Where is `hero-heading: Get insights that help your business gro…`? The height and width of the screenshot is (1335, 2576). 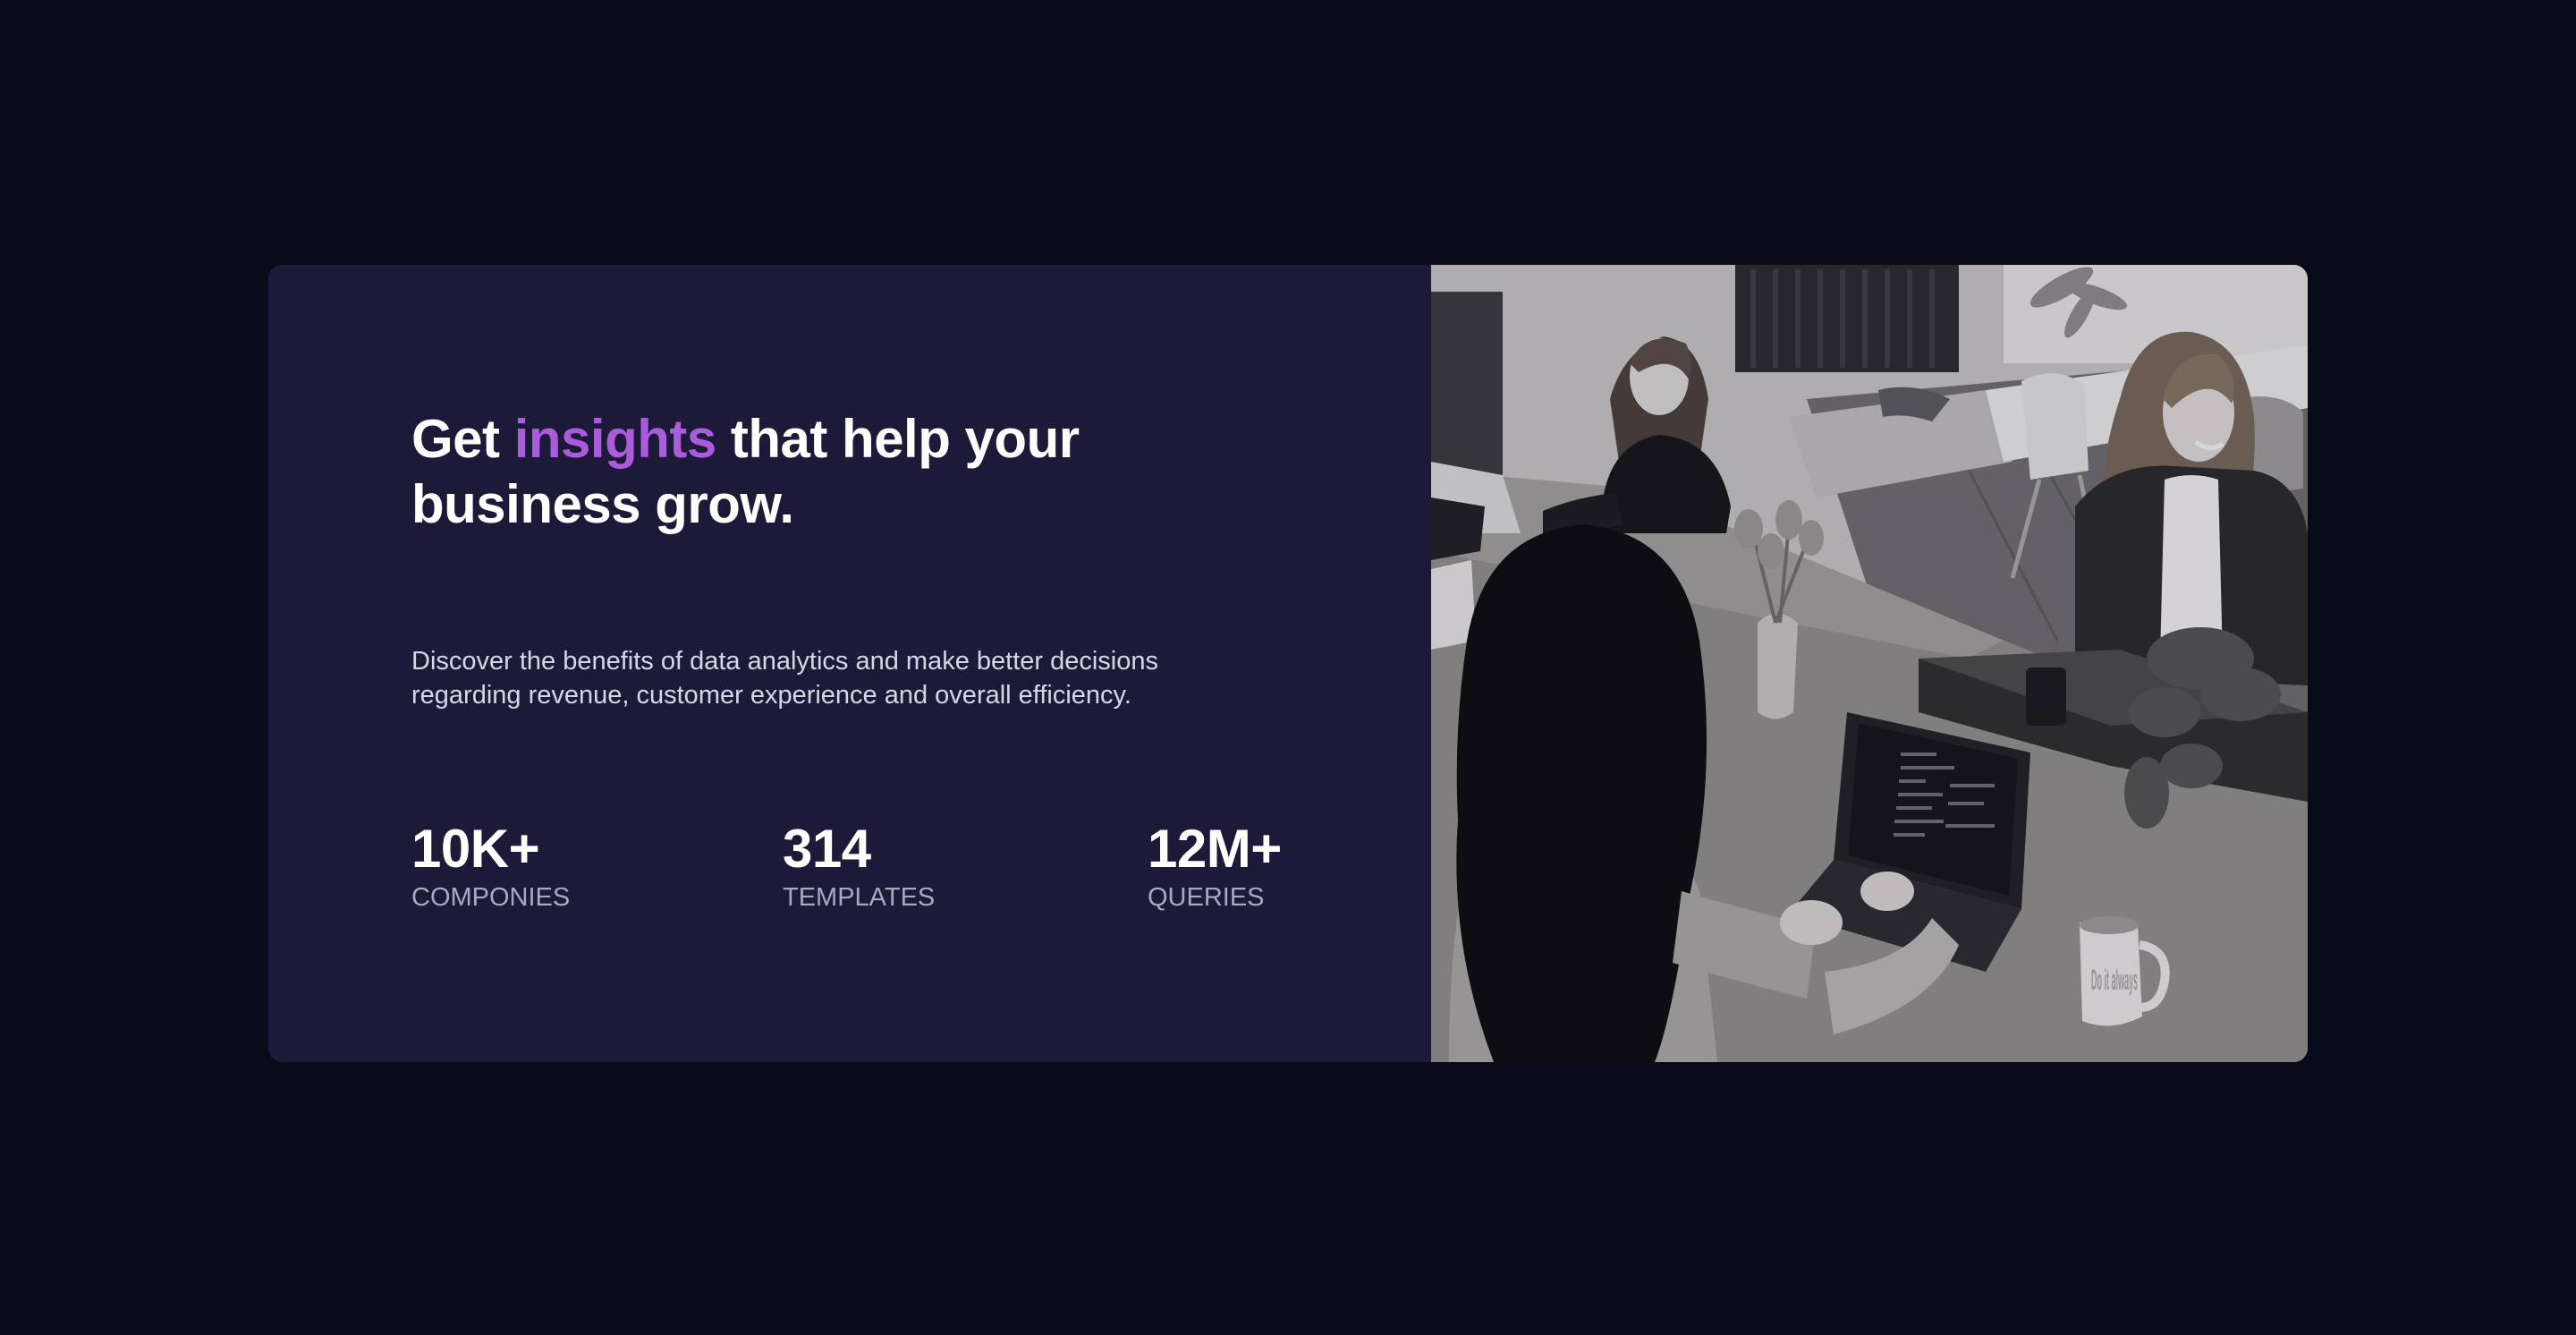
hero-heading: Get insights that help your business gro… is located at coordinates (813, 471).